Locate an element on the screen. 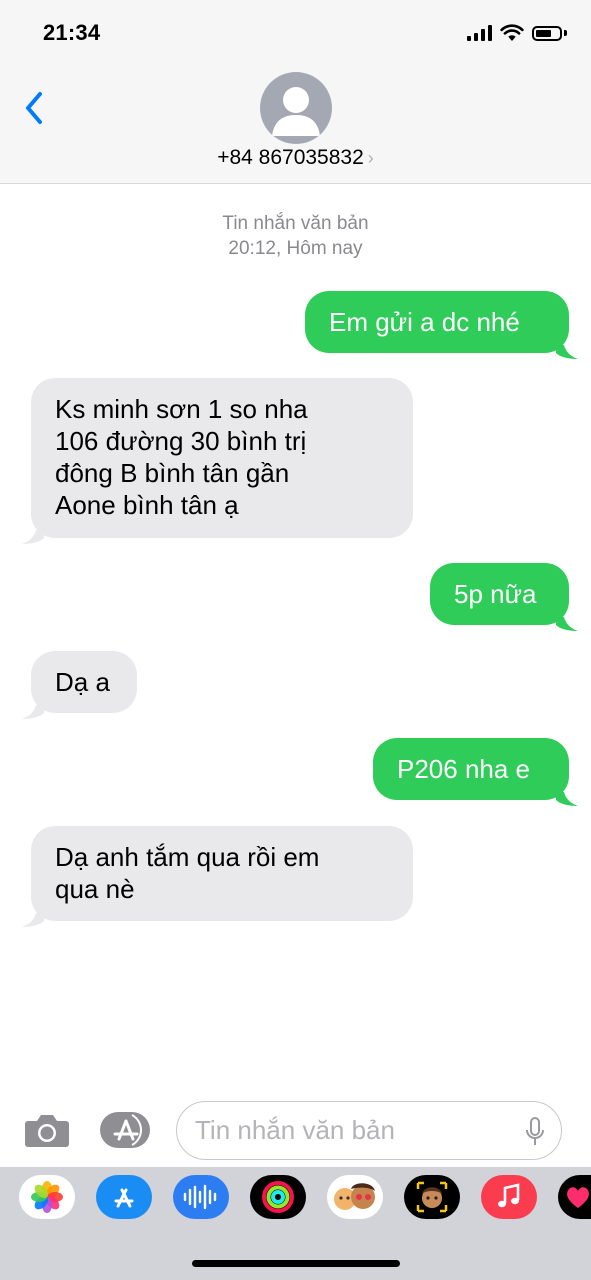  dictation-button is located at coordinates (535, 1132).